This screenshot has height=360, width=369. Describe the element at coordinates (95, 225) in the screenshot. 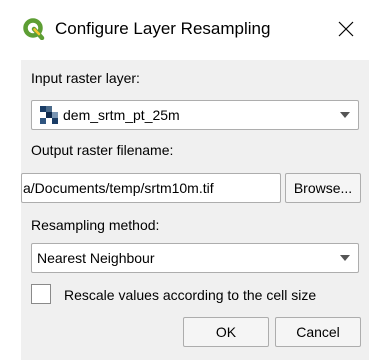

I see `resampling-method-label: Resampling method:` at that location.